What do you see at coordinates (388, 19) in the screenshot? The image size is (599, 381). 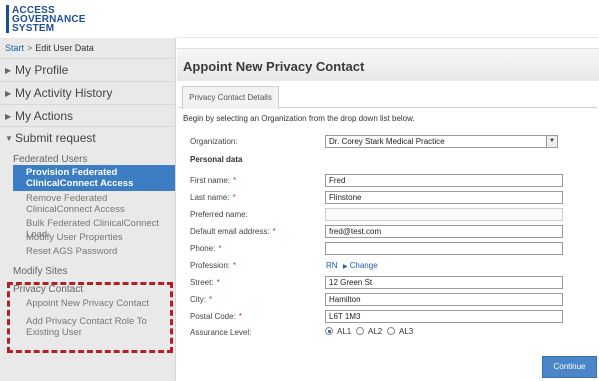 I see `header-strip` at bounding box center [388, 19].